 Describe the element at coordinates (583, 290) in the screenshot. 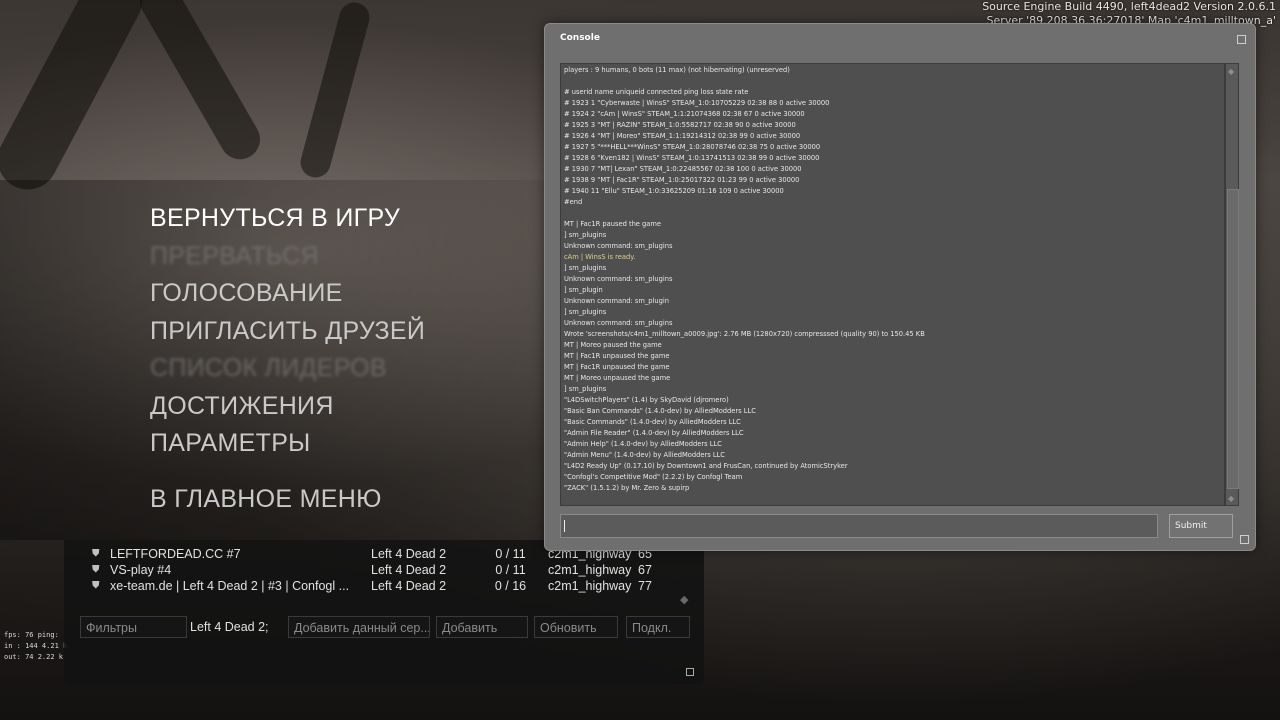

I see `console-line: ] sm_plugin` at that location.